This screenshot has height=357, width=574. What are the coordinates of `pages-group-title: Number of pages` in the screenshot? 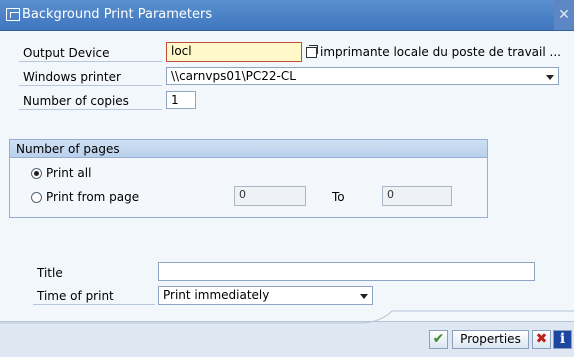 It's located at (248, 149).